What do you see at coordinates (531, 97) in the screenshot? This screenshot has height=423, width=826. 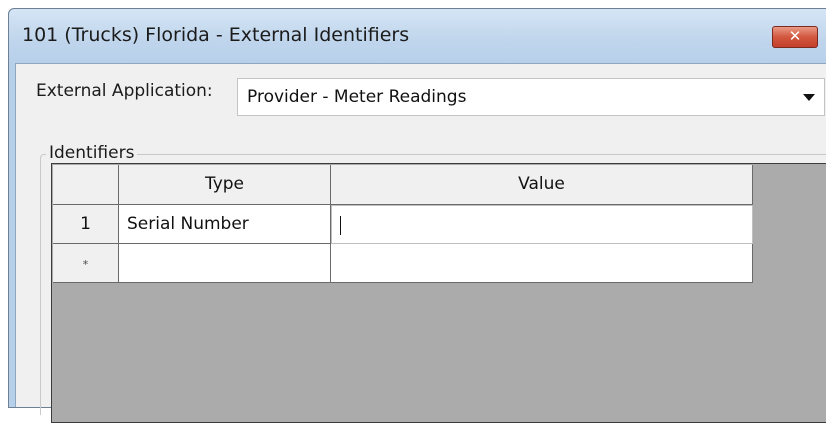 I see `external-application-dropdown: Provider - Meter Readings` at bounding box center [531, 97].